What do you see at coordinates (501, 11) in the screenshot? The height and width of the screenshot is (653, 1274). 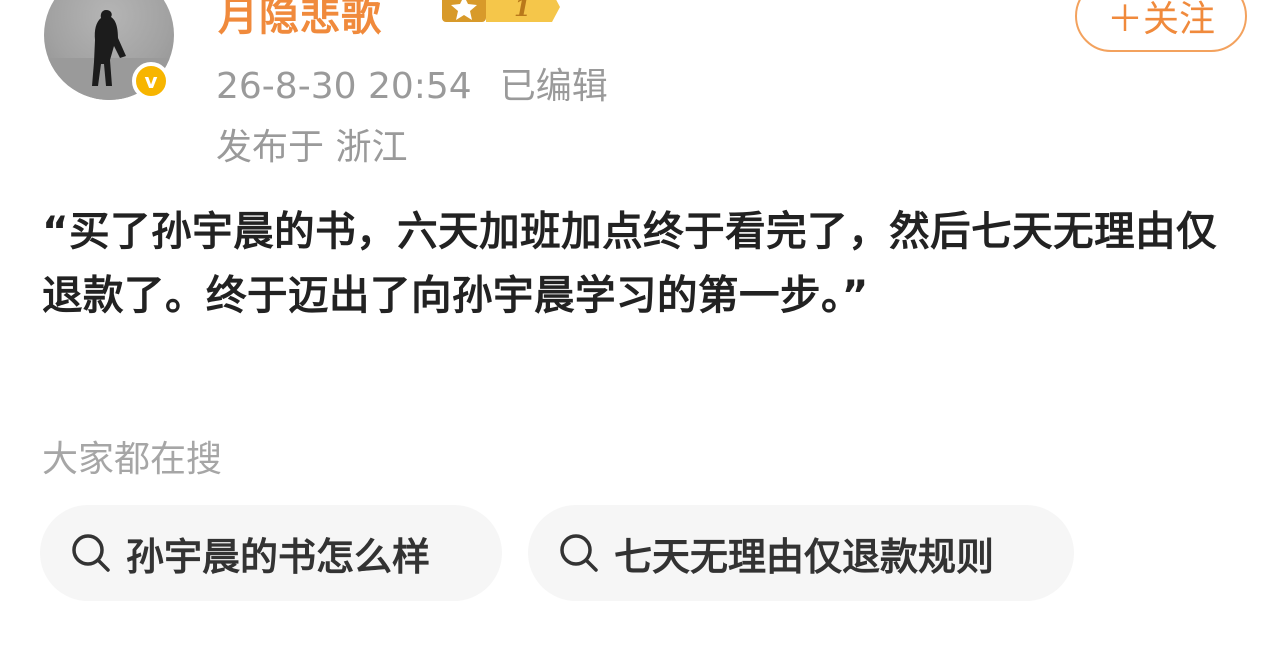 I see `level-badge-icon: 1` at bounding box center [501, 11].